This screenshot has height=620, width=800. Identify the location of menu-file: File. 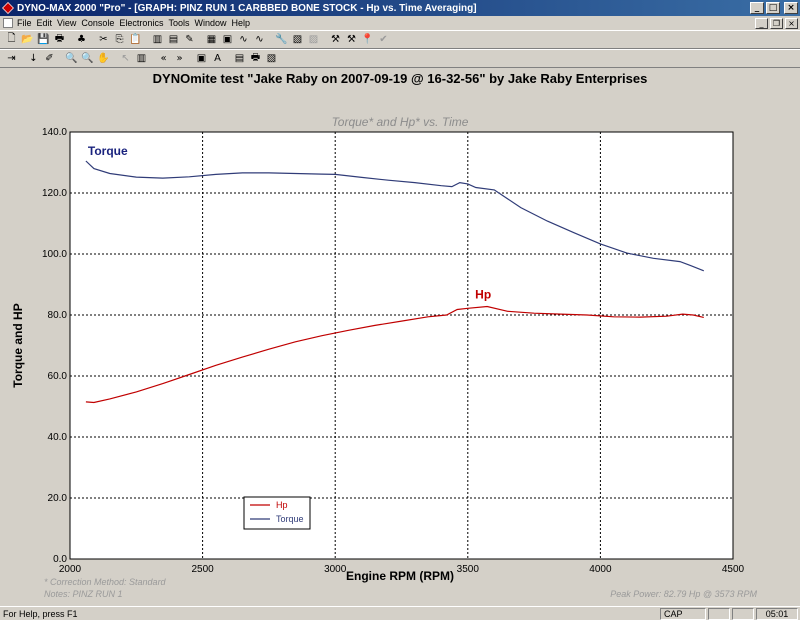
(27, 23).